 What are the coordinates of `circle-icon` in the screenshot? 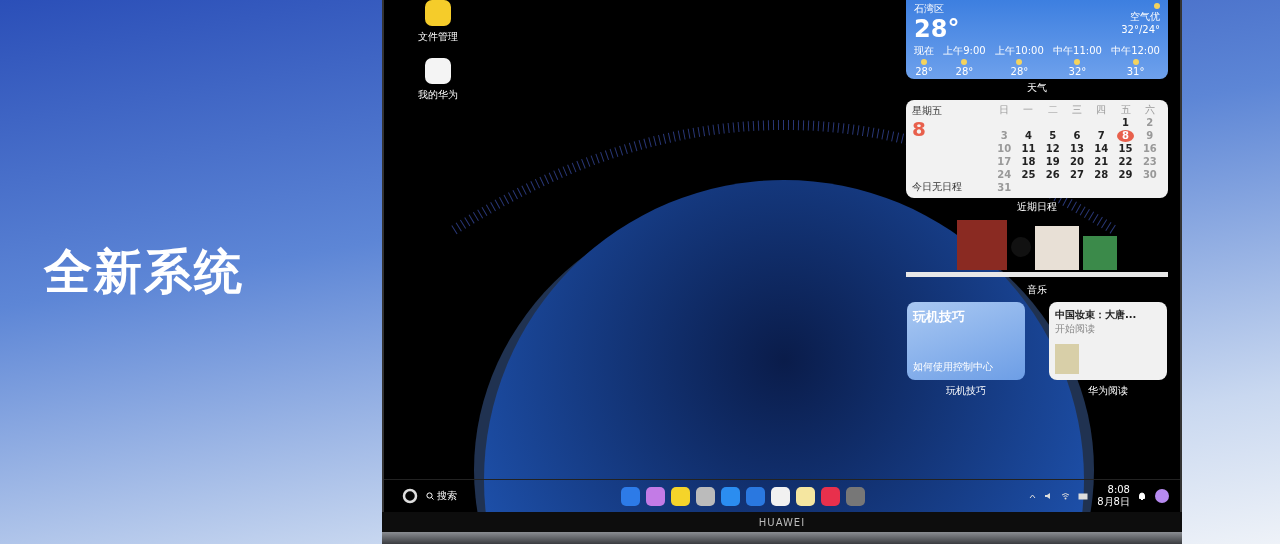 It's located at (410, 496).